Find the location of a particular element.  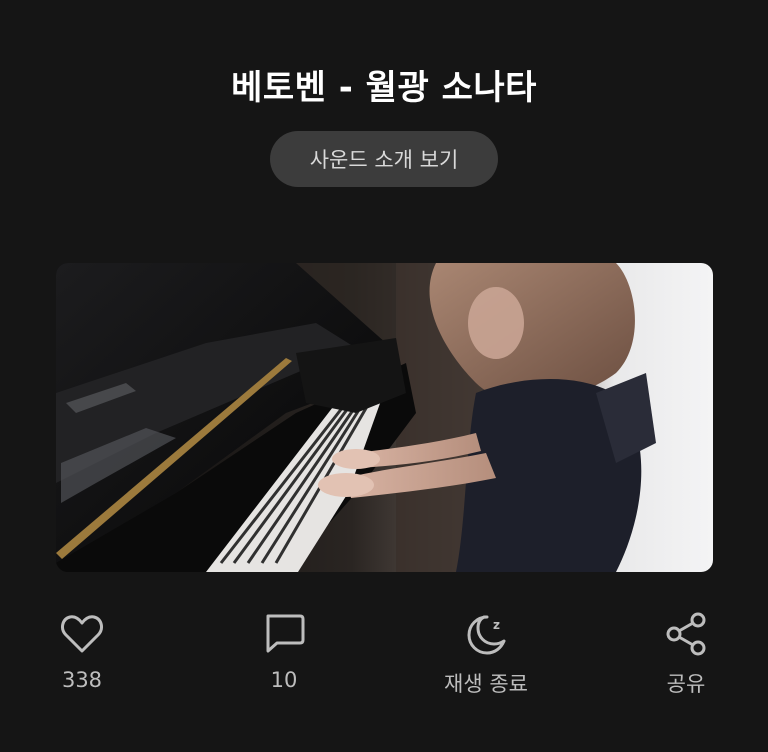

comment-button: 10 is located at coordinates (284, 651).